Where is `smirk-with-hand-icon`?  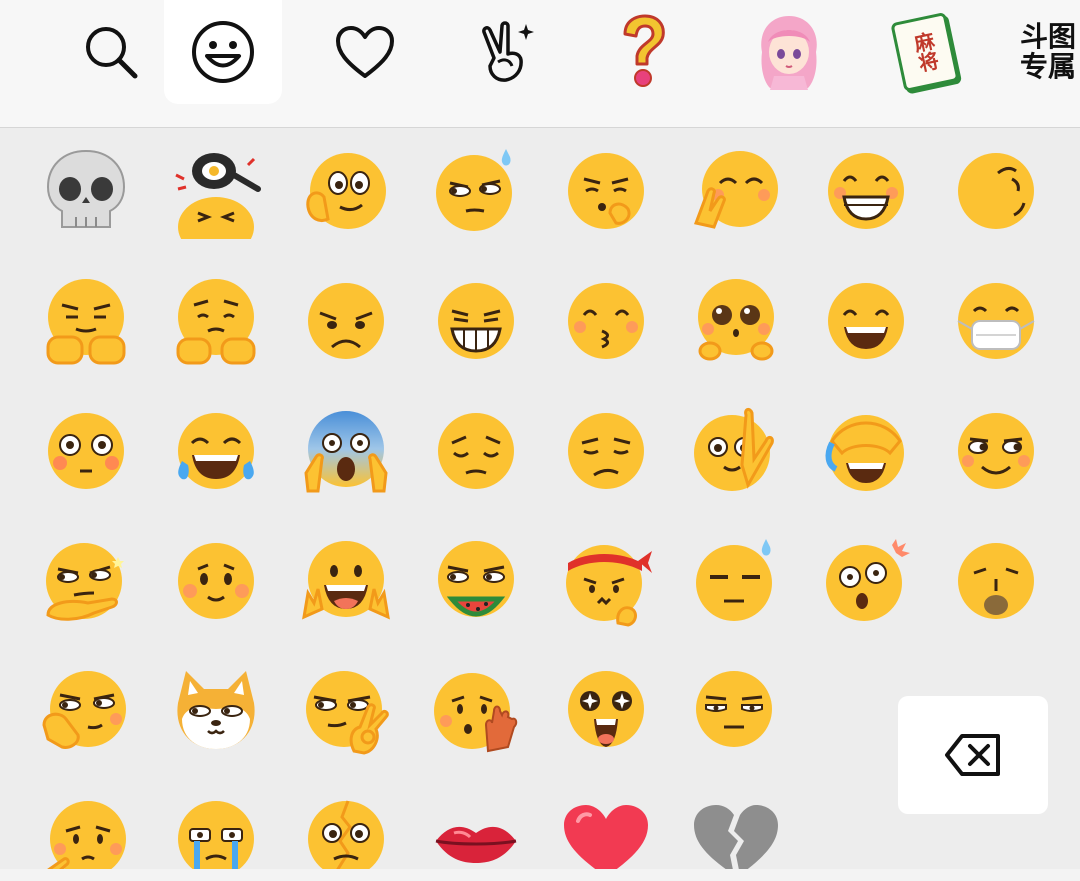
smirk-with-hand-icon is located at coordinates (85, 582).